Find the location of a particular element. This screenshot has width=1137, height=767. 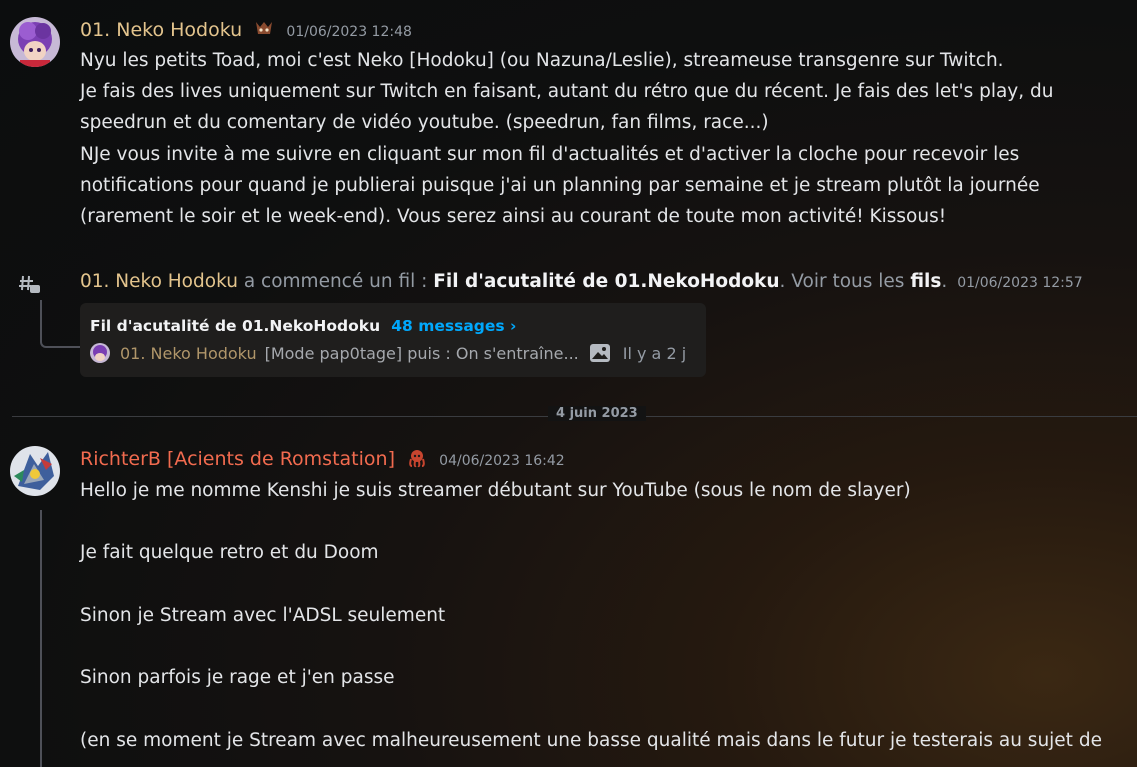

author-name: RichterB [Acients de Romstation] is located at coordinates (237, 459).